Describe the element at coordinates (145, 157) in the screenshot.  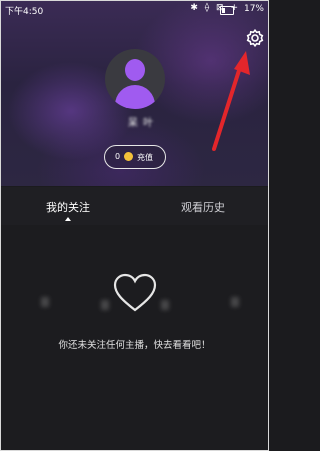
I see `recharge-label: 充值` at that location.